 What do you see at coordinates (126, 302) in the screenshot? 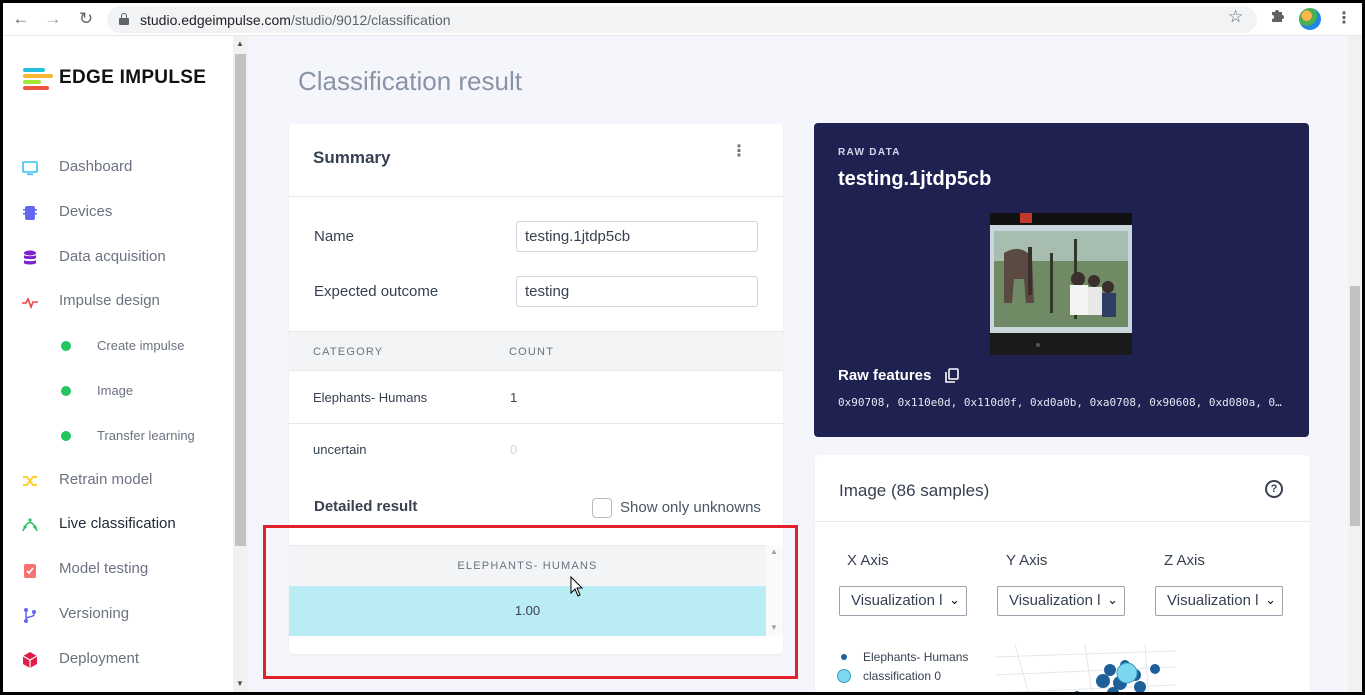
I see `sidebar-item-impulse-design: Impulse design` at bounding box center [126, 302].